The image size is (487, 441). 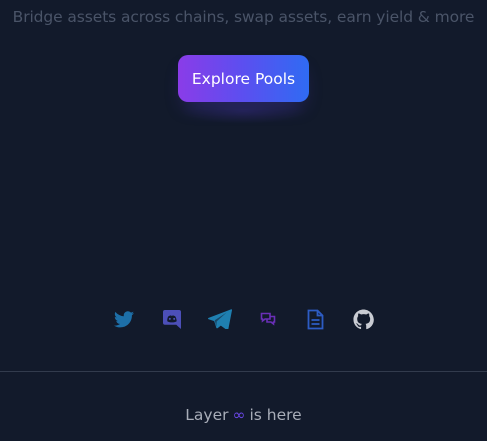 I want to click on docs-icon, so click(x=315, y=319).